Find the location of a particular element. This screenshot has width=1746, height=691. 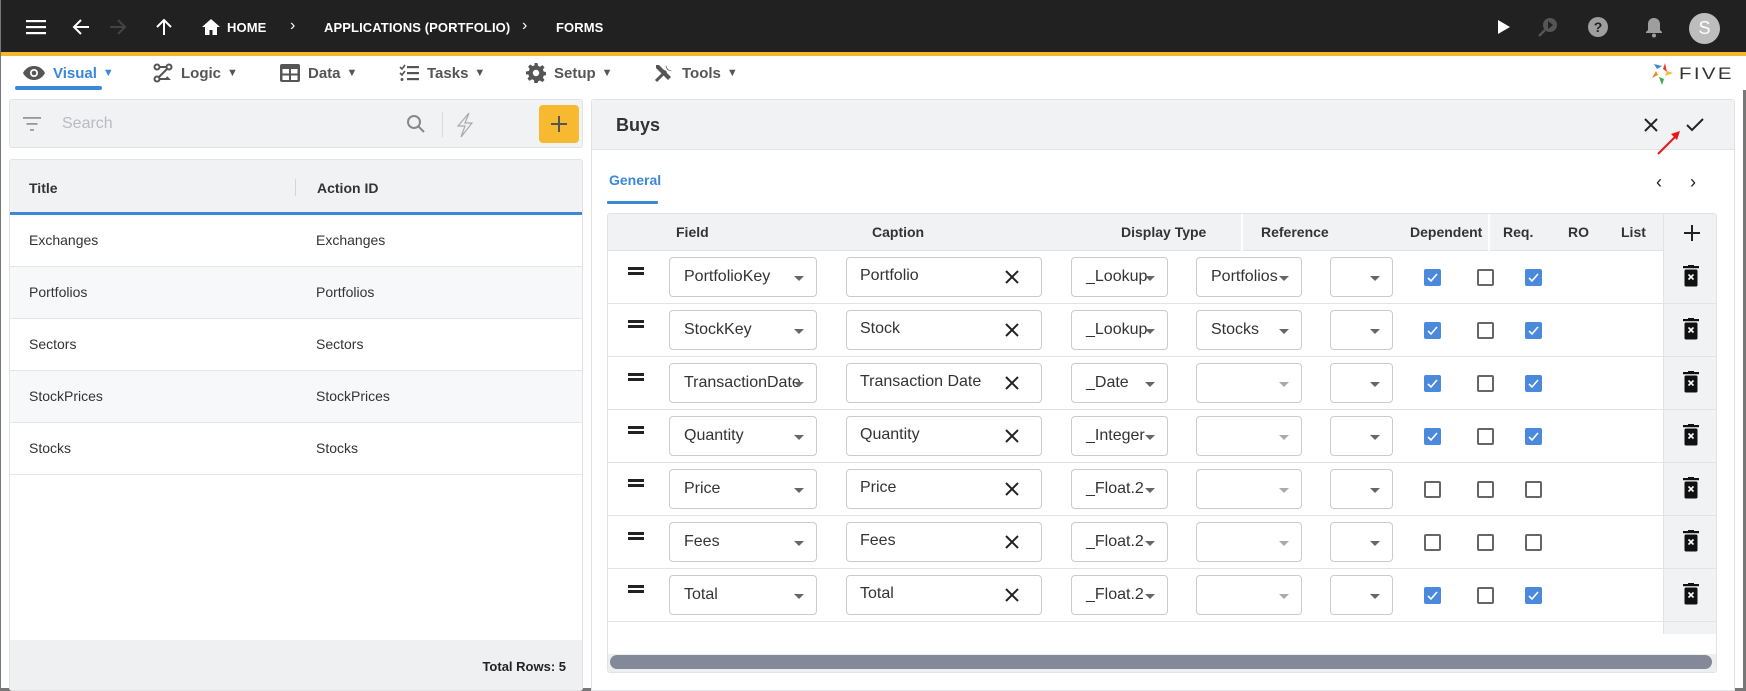

list-row: Exchanges Exchanges is located at coordinates (296, 241).